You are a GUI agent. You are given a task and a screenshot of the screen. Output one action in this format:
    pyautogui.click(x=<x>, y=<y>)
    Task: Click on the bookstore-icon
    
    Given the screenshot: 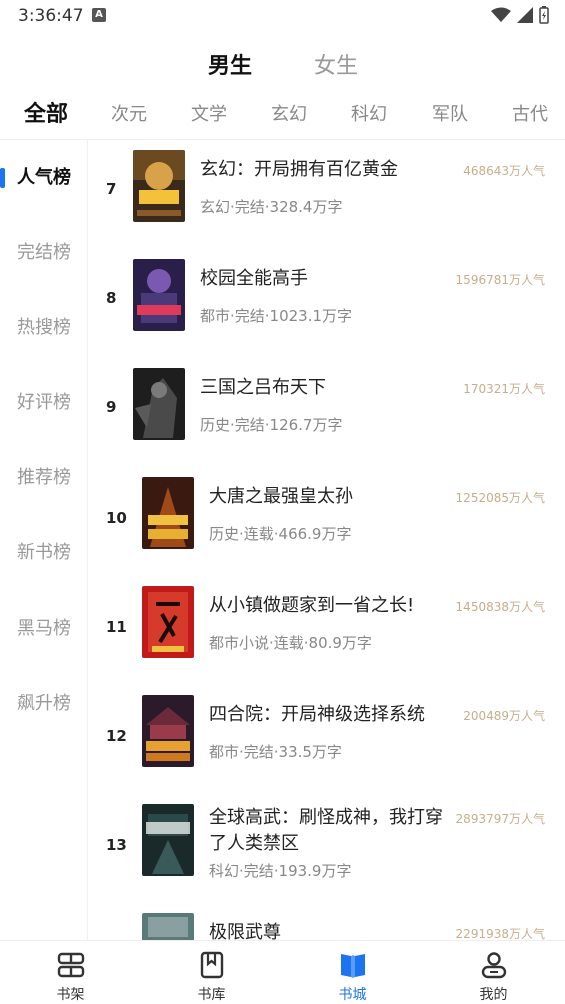 What is the action you would take?
    pyautogui.click(x=353, y=966)
    